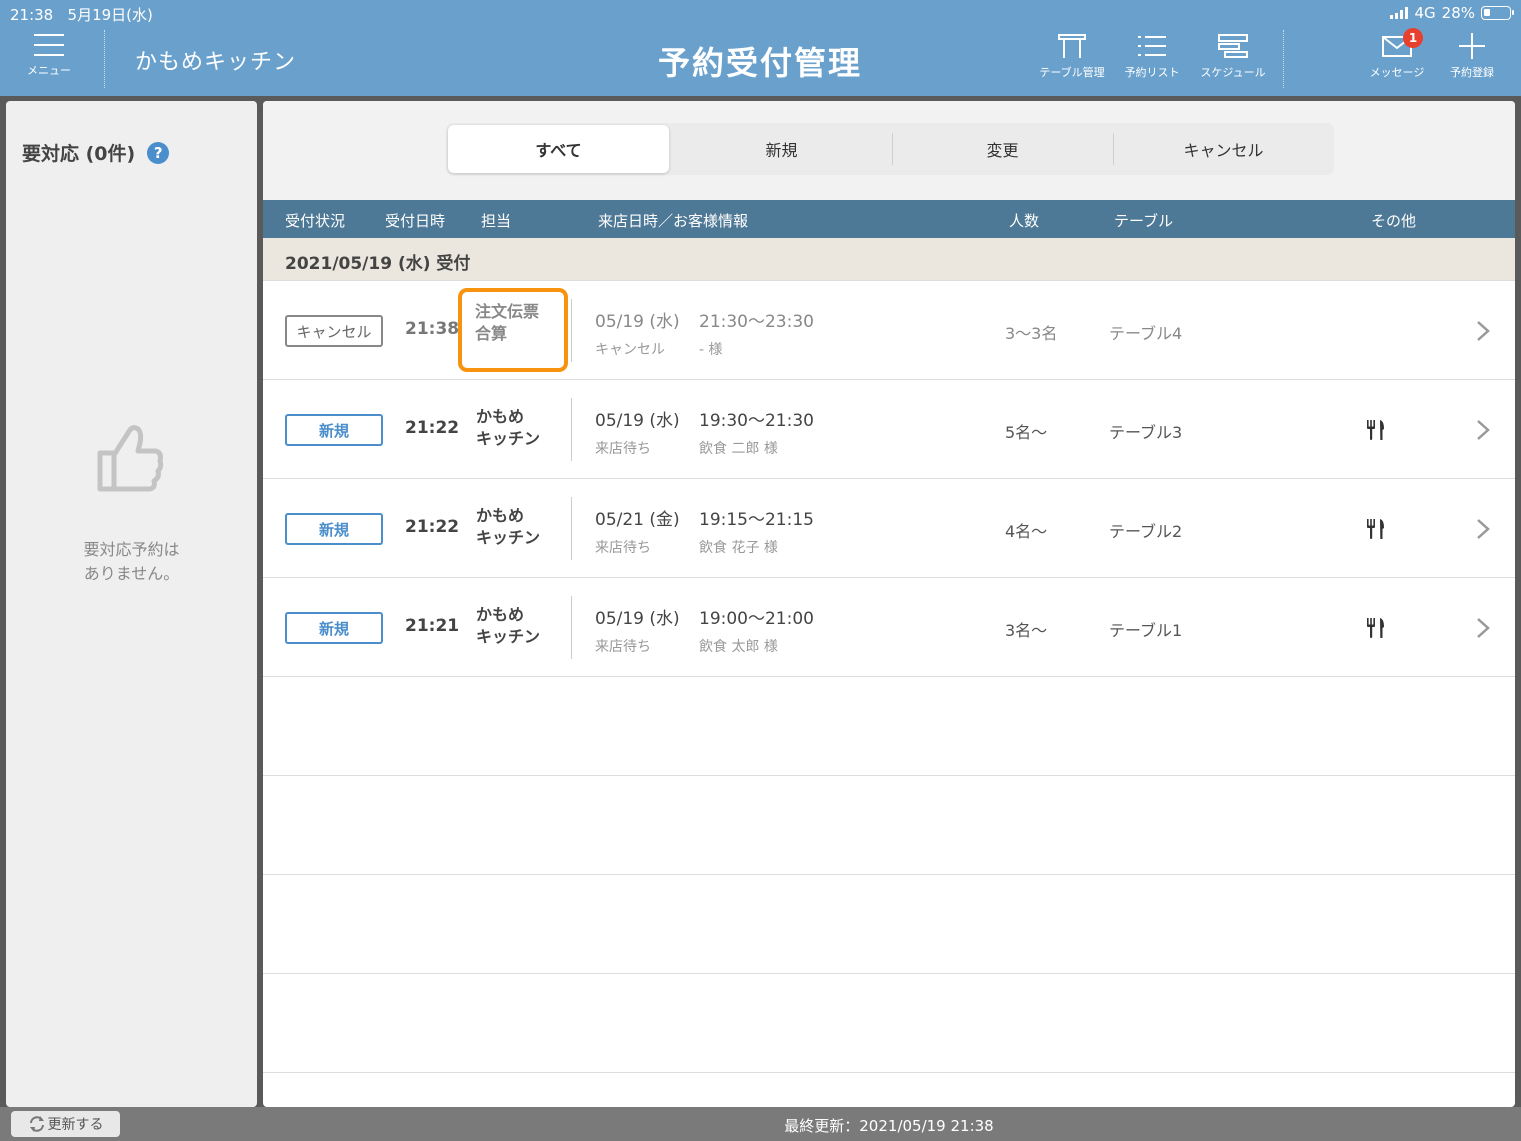 The image size is (1521, 1141). I want to click on staff-line2: 合算, so click(491, 333).